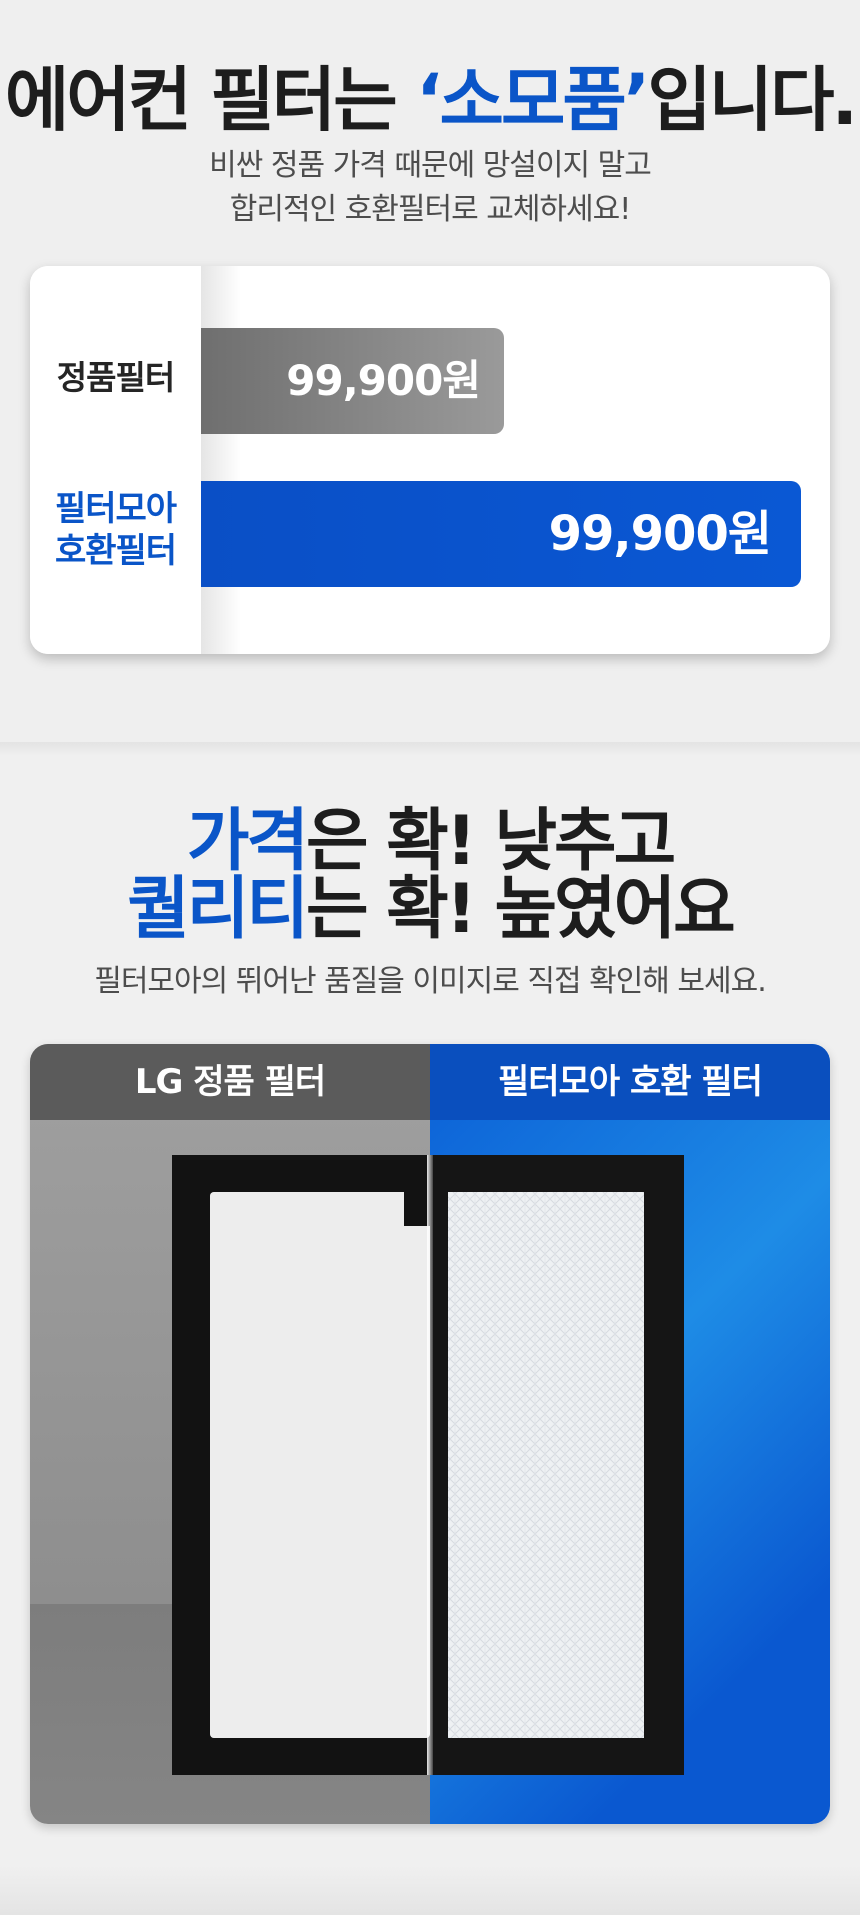 The image size is (860, 1915). Describe the element at coordinates (430, 842) in the screenshot. I see `quality-headline-line1: 가격은 확! 낮추고` at that location.